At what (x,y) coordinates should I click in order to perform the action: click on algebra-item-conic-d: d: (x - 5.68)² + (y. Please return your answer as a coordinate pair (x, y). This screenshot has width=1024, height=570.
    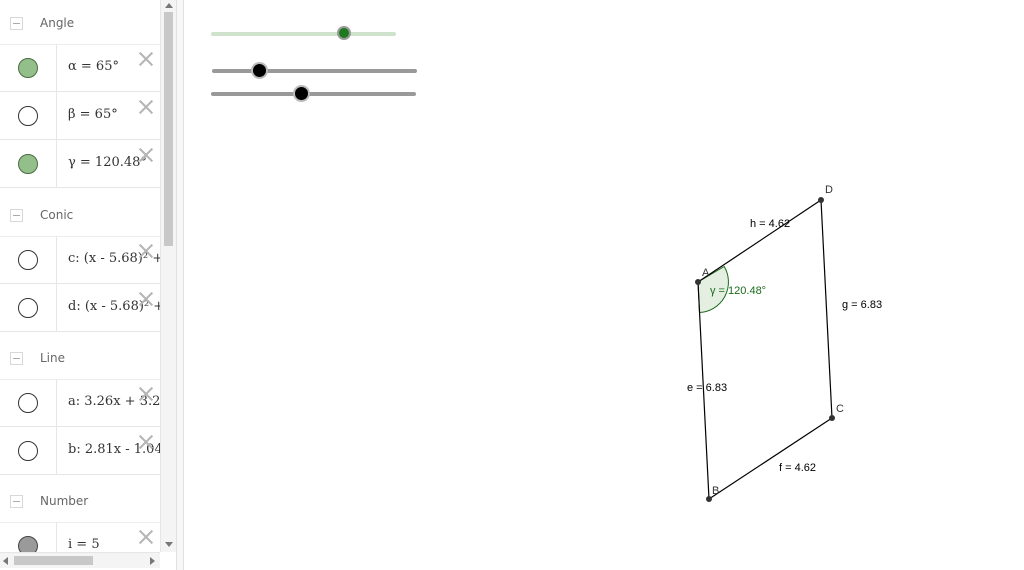
    Looking at the image, I should click on (80, 308).